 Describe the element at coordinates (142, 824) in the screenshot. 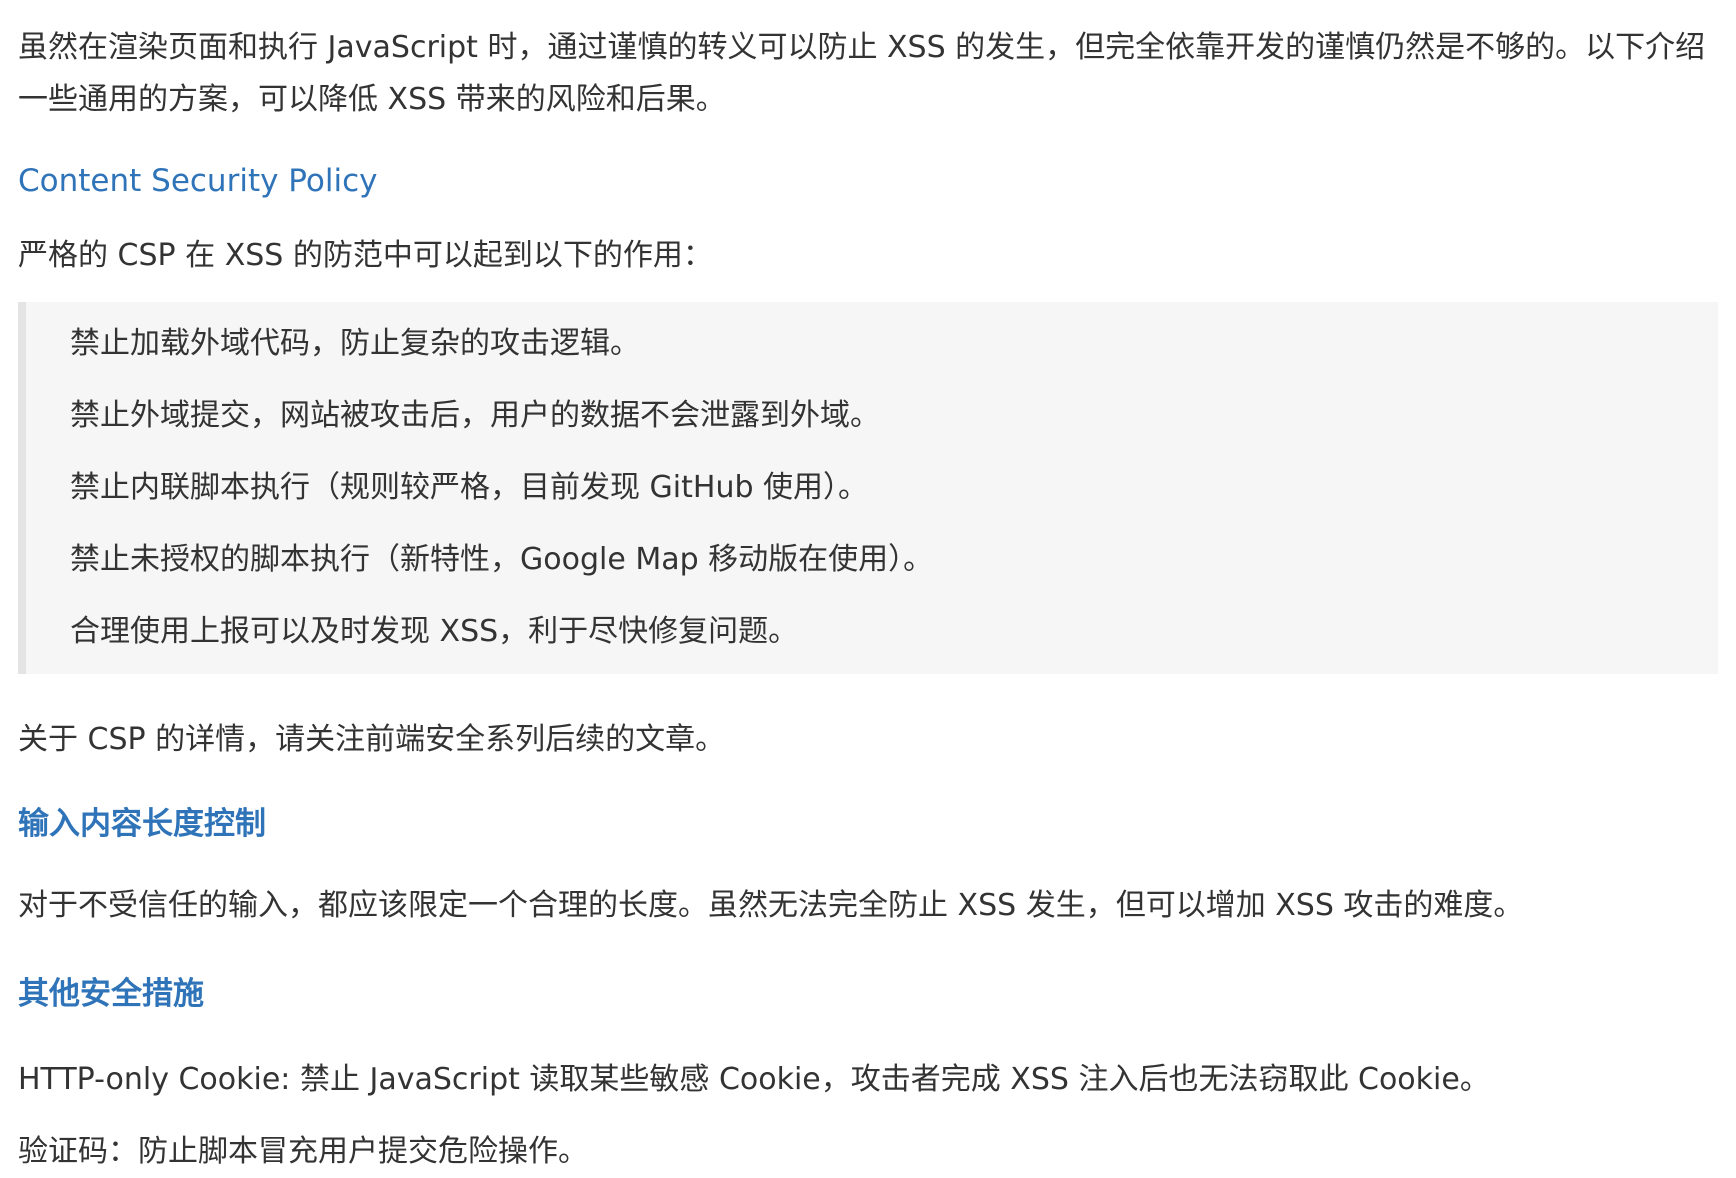

I see `heading-input-length-control: 输入内容长度控制` at that location.